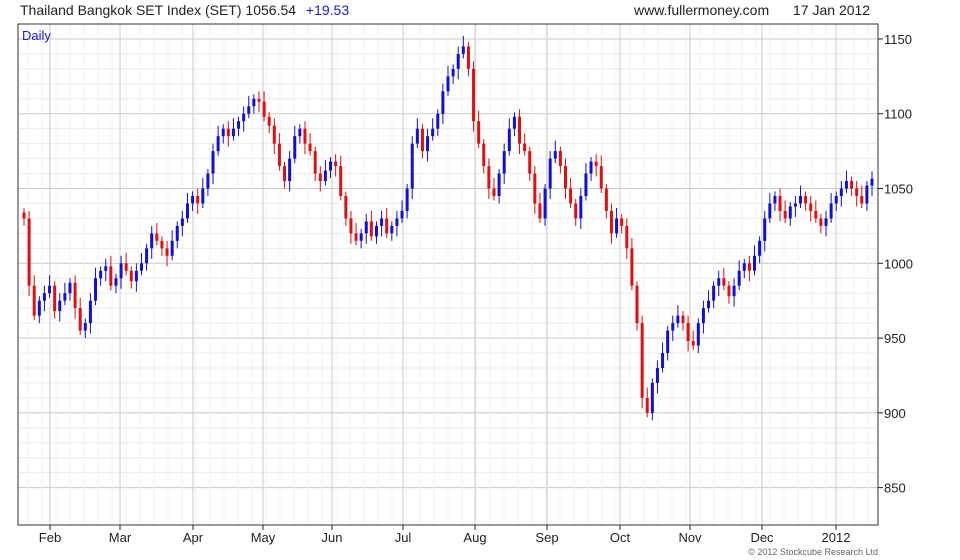 This screenshot has width=960, height=560. I want to click on x-tick-label: Jun, so click(332, 537).